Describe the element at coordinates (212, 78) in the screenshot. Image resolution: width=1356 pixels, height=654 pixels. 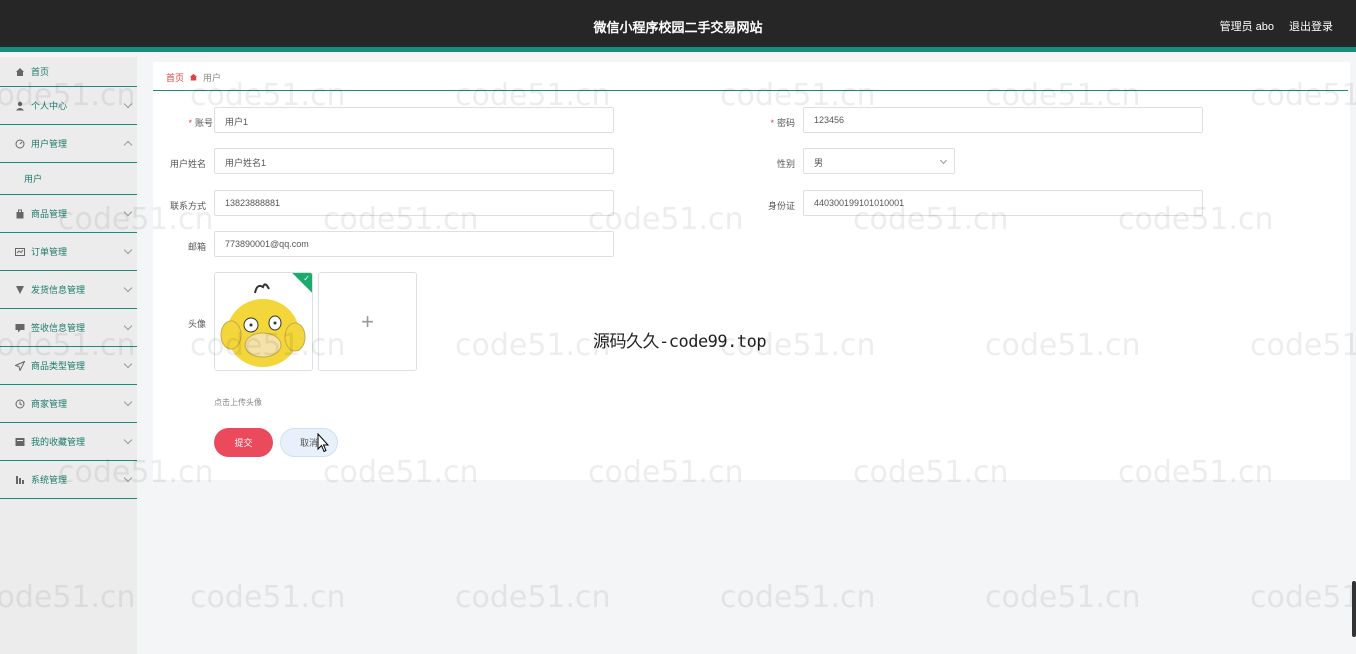
I see `breadcrumb-current: 用户` at that location.